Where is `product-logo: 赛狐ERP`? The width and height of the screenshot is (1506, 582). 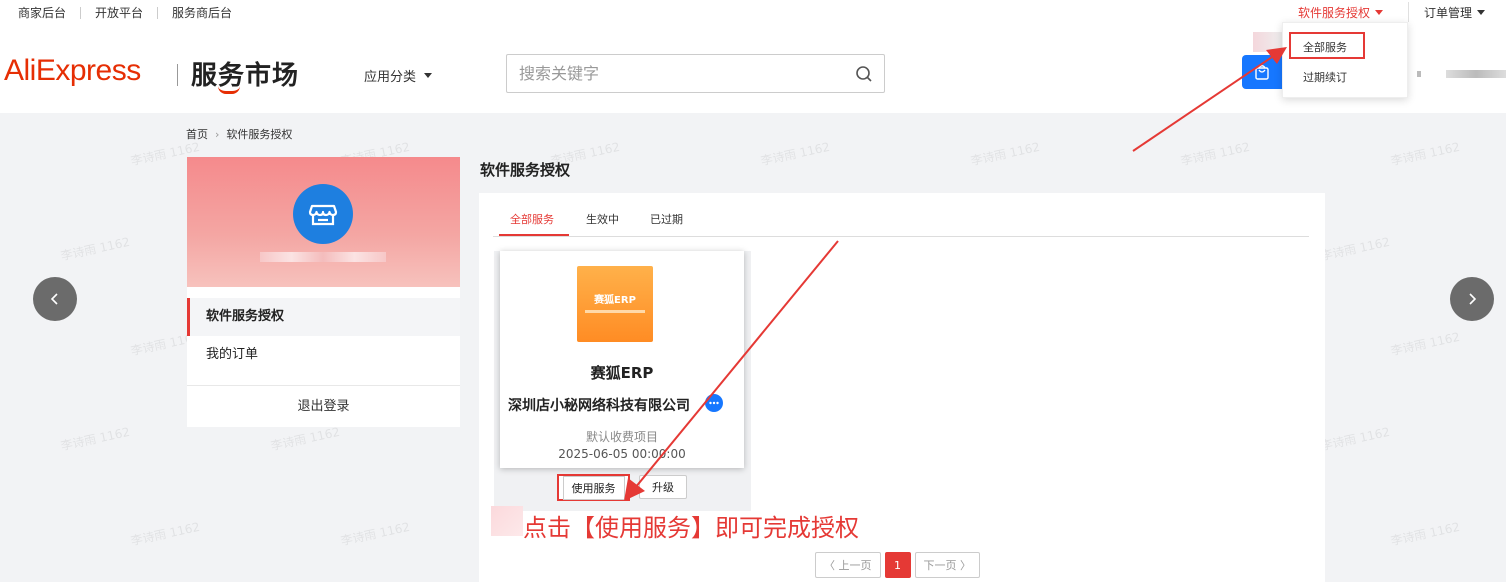
product-logo: 赛狐ERP is located at coordinates (615, 304).